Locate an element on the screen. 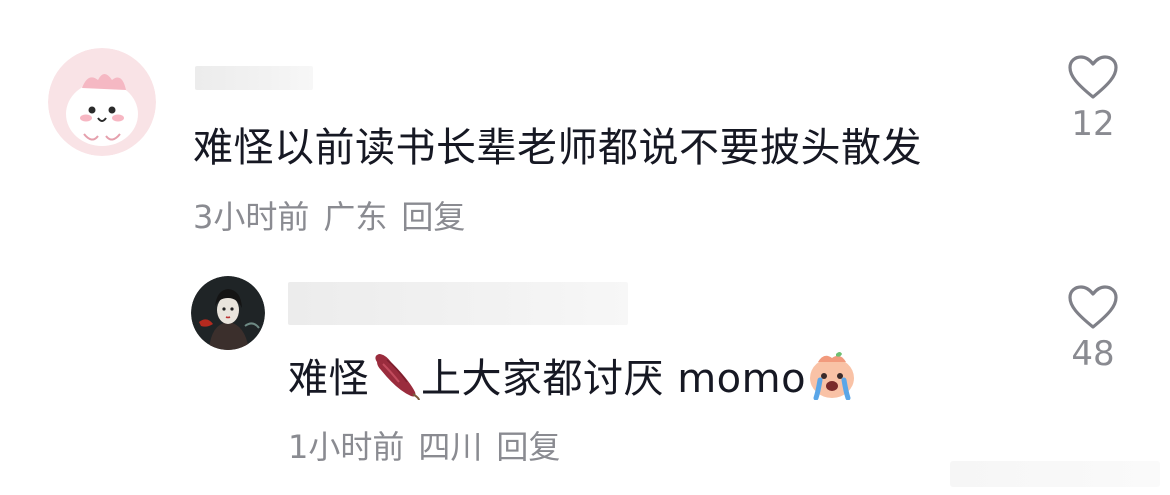 The height and width of the screenshot is (495, 1170). comment-text-part: 难怪 is located at coordinates (328, 379).